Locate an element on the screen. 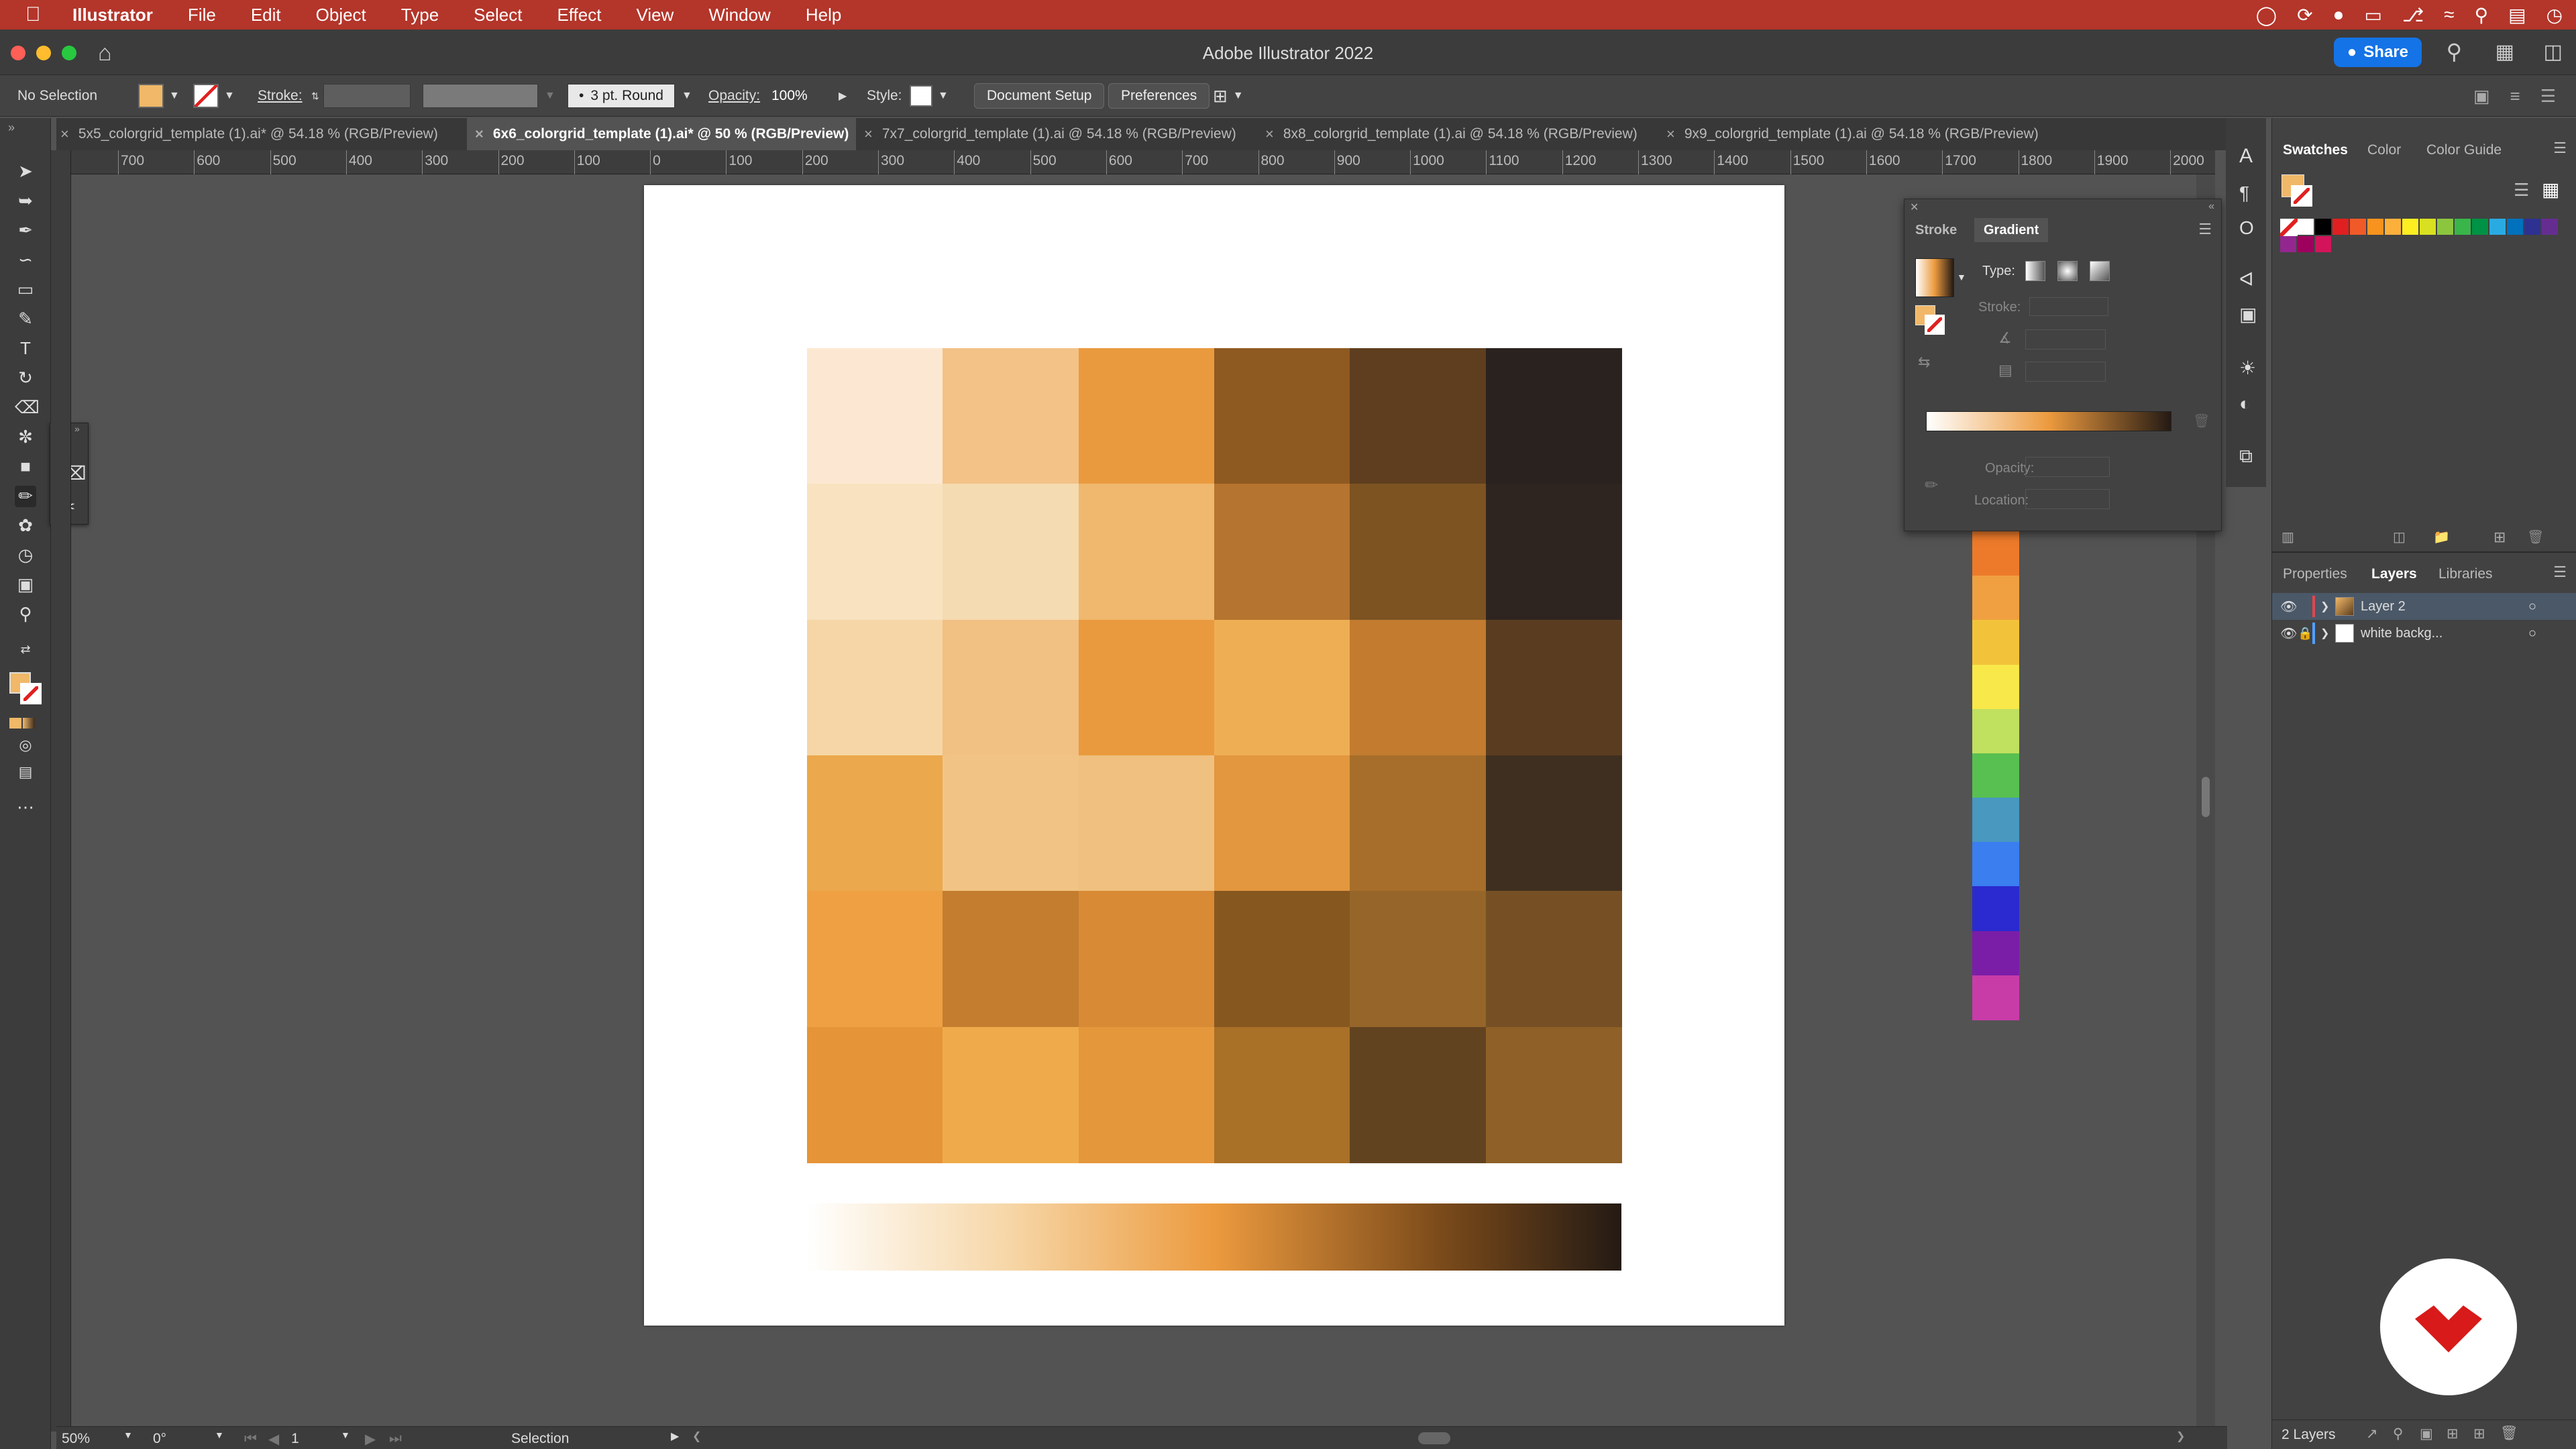 This screenshot has height=1449, width=2576. stroke-icon is located at coordinates (1935, 325).